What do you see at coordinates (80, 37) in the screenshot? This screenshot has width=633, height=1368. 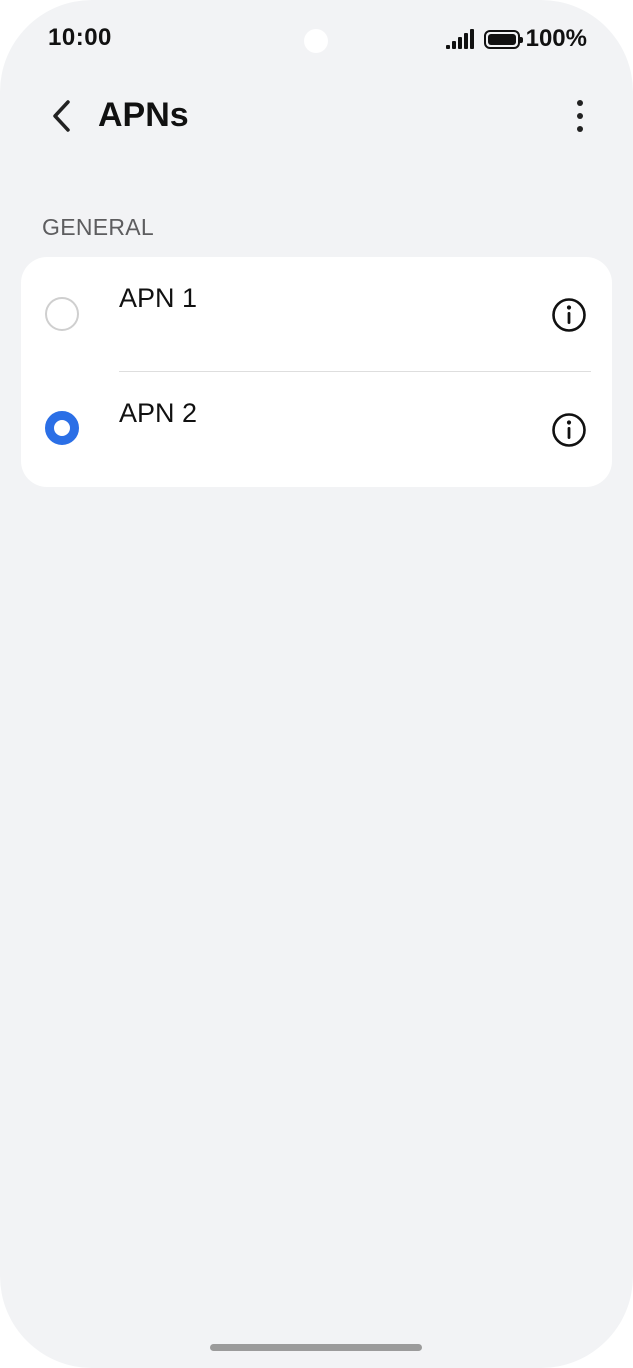 I see `status-time: 10:00` at bounding box center [80, 37].